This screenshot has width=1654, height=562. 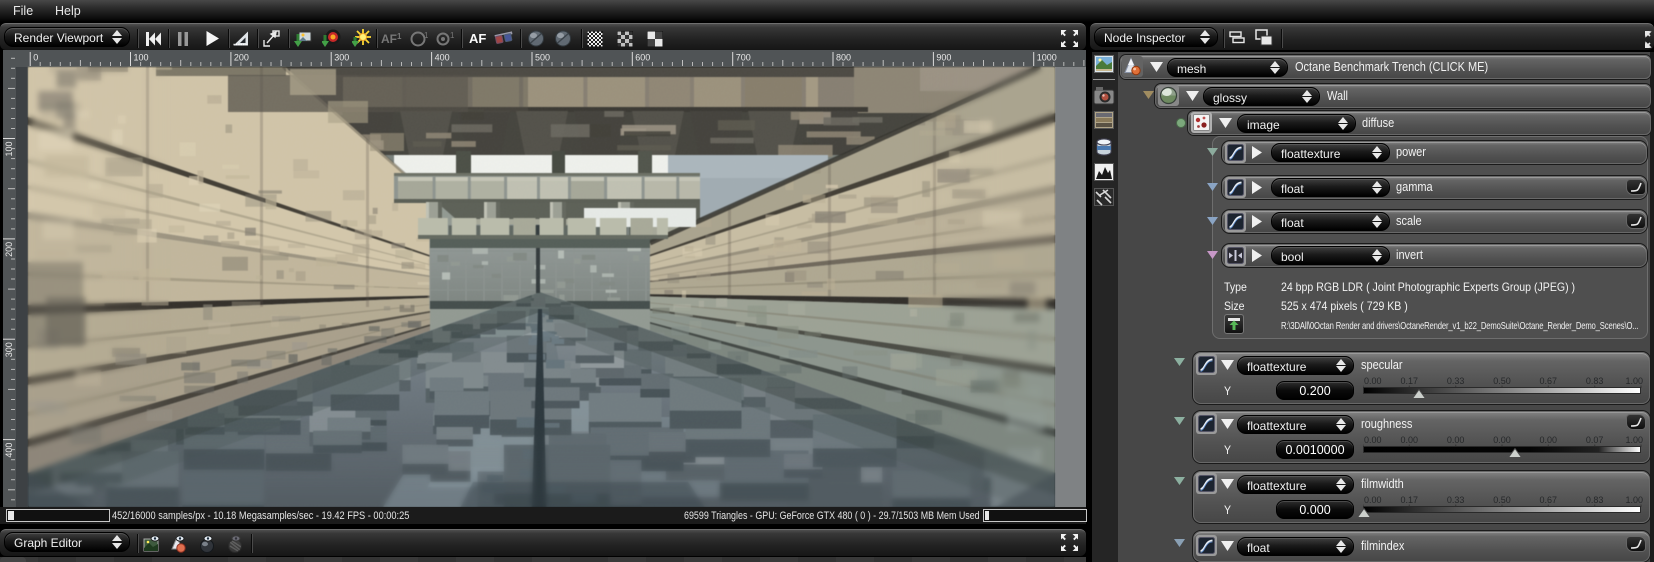 I want to click on svg-text: 300, so click(x=341, y=58).